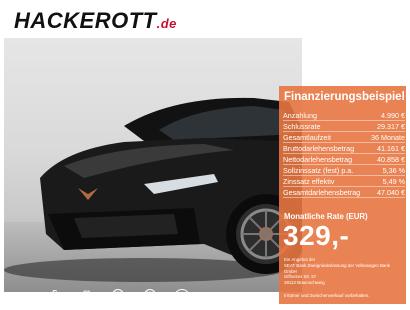  Describe the element at coordinates (237, 297) in the screenshot. I see `xpeng-text: XPENG` at that location.